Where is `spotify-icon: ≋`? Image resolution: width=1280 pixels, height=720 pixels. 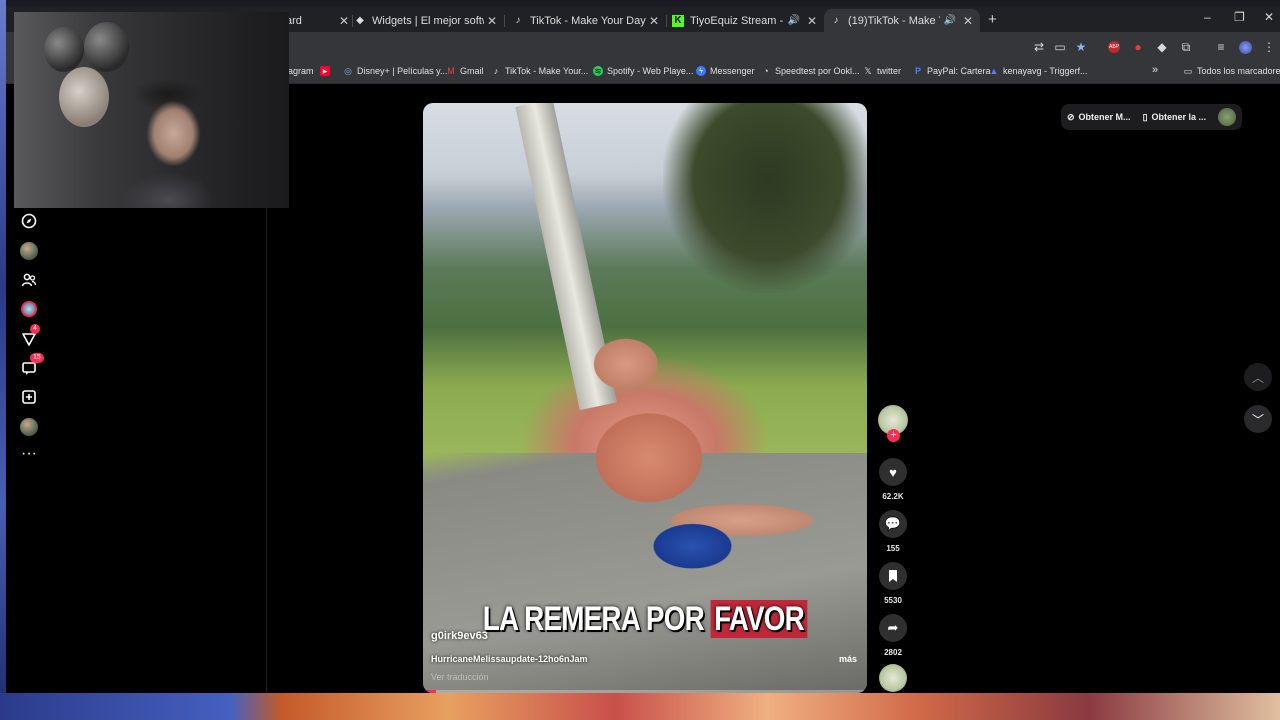 spotify-icon: ≋ is located at coordinates (598, 70).